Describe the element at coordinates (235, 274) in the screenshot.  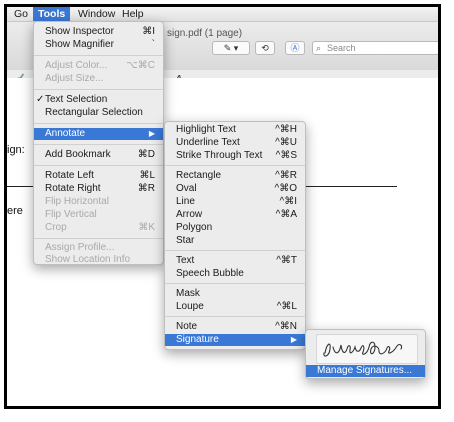
I see `speech-bubble-item: Speech Bubble` at that location.